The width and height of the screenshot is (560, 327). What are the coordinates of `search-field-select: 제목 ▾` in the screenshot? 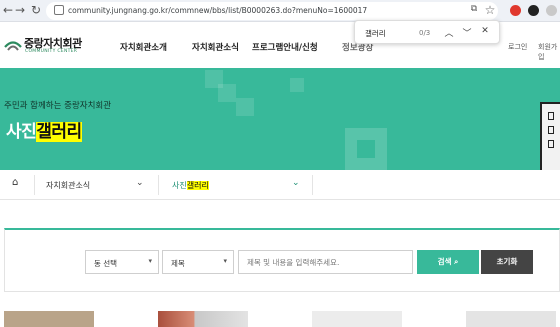 It's located at (198, 262).